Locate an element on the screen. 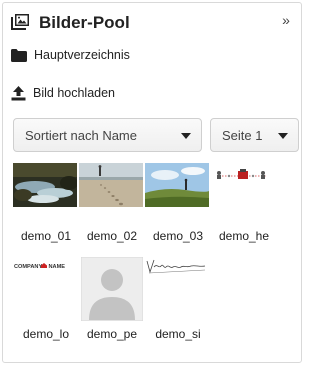  page-select: Seite 1 is located at coordinates (254, 135).